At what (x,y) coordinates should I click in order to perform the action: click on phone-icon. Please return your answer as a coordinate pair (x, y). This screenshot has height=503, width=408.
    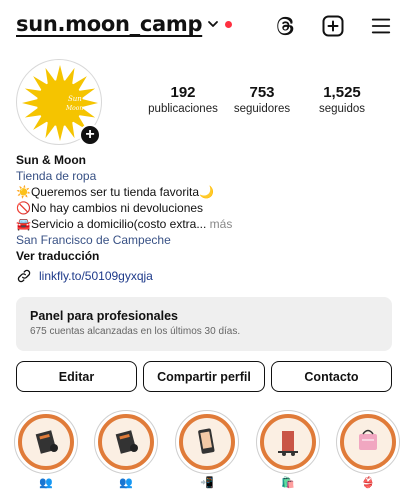
    Looking at the image, I should click on (206, 441).